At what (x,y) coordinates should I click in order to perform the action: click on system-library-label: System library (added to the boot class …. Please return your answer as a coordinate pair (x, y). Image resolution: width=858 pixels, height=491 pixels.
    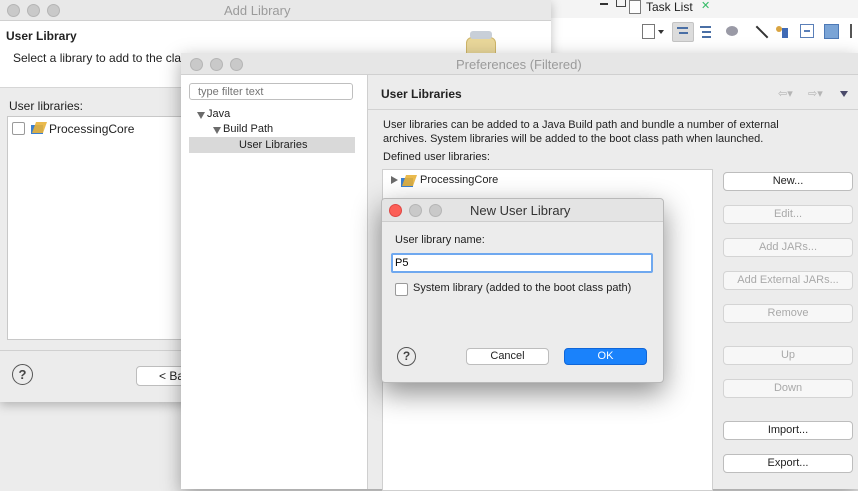
    Looking at the image, I should click on (522, 288).